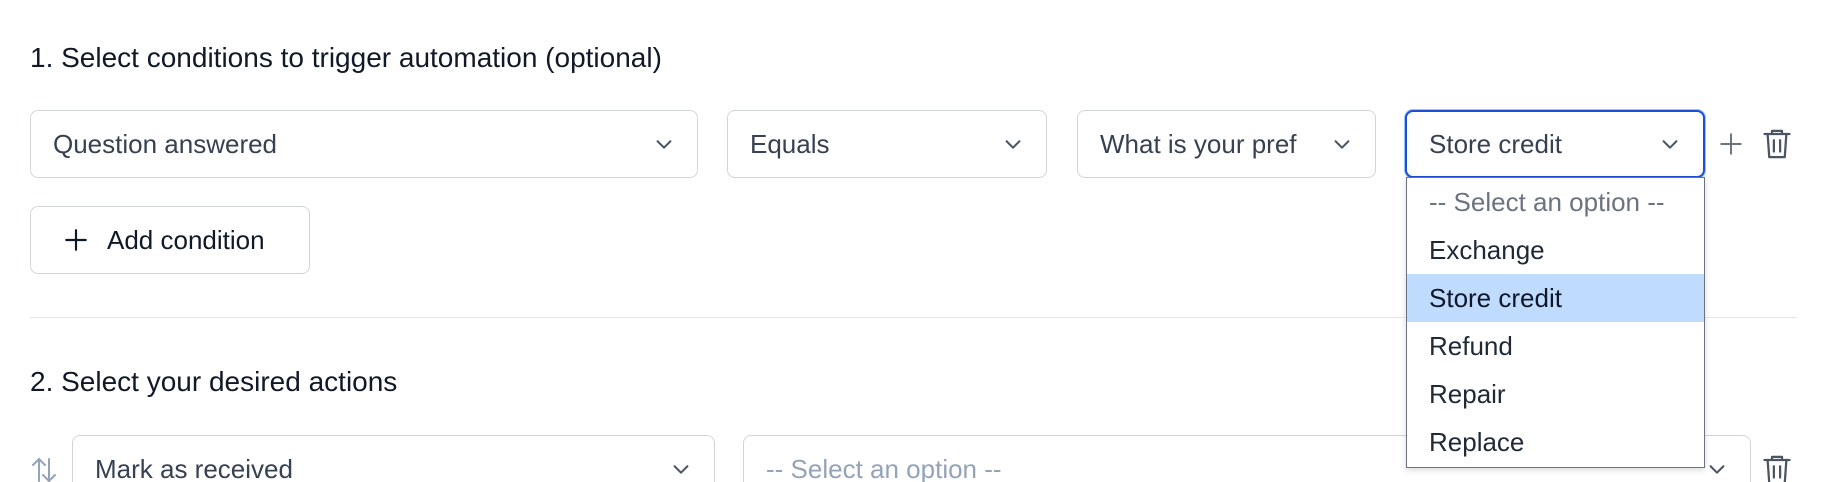  I want to click on action-type-value: Mark as received, so click(194, 467).